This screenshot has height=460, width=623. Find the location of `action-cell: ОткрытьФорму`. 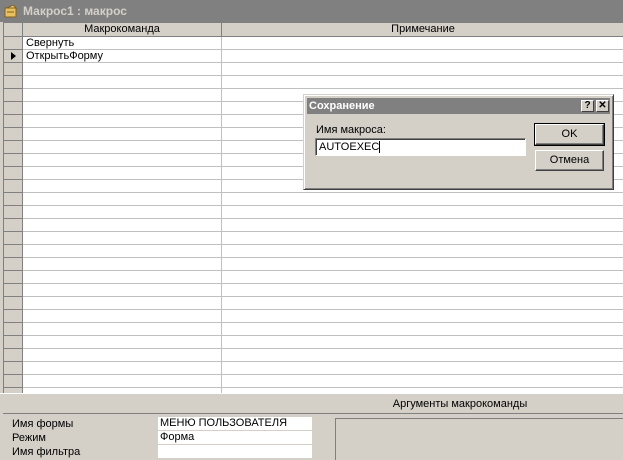

action-cell: ОткрытьФорму is located at coordinates (122, 56).